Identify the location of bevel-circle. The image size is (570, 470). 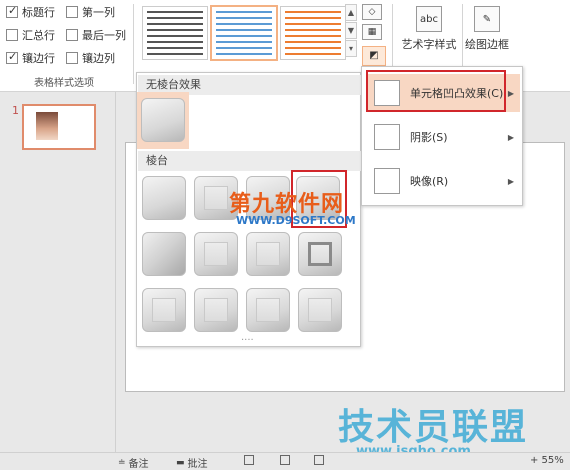
(164, 198).